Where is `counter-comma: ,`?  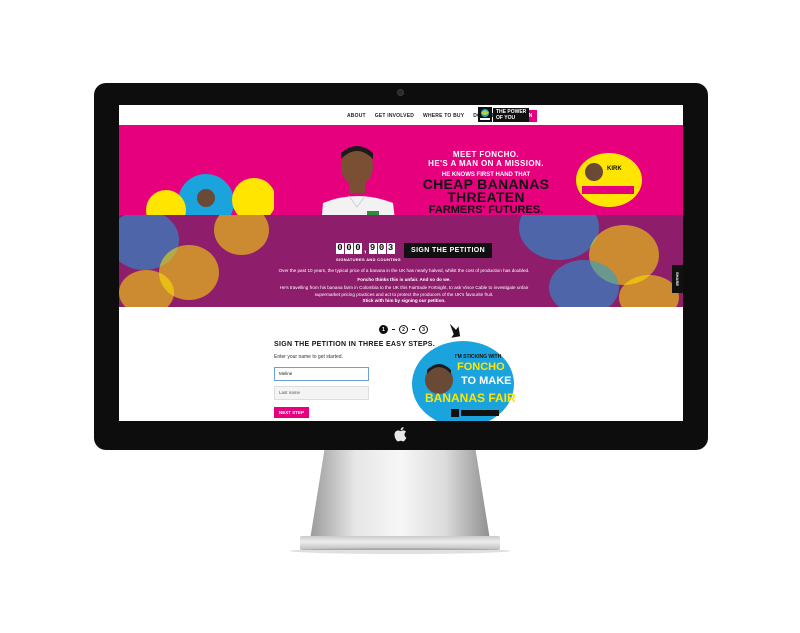 counter-comma: , is located at coordinates (365, 248).